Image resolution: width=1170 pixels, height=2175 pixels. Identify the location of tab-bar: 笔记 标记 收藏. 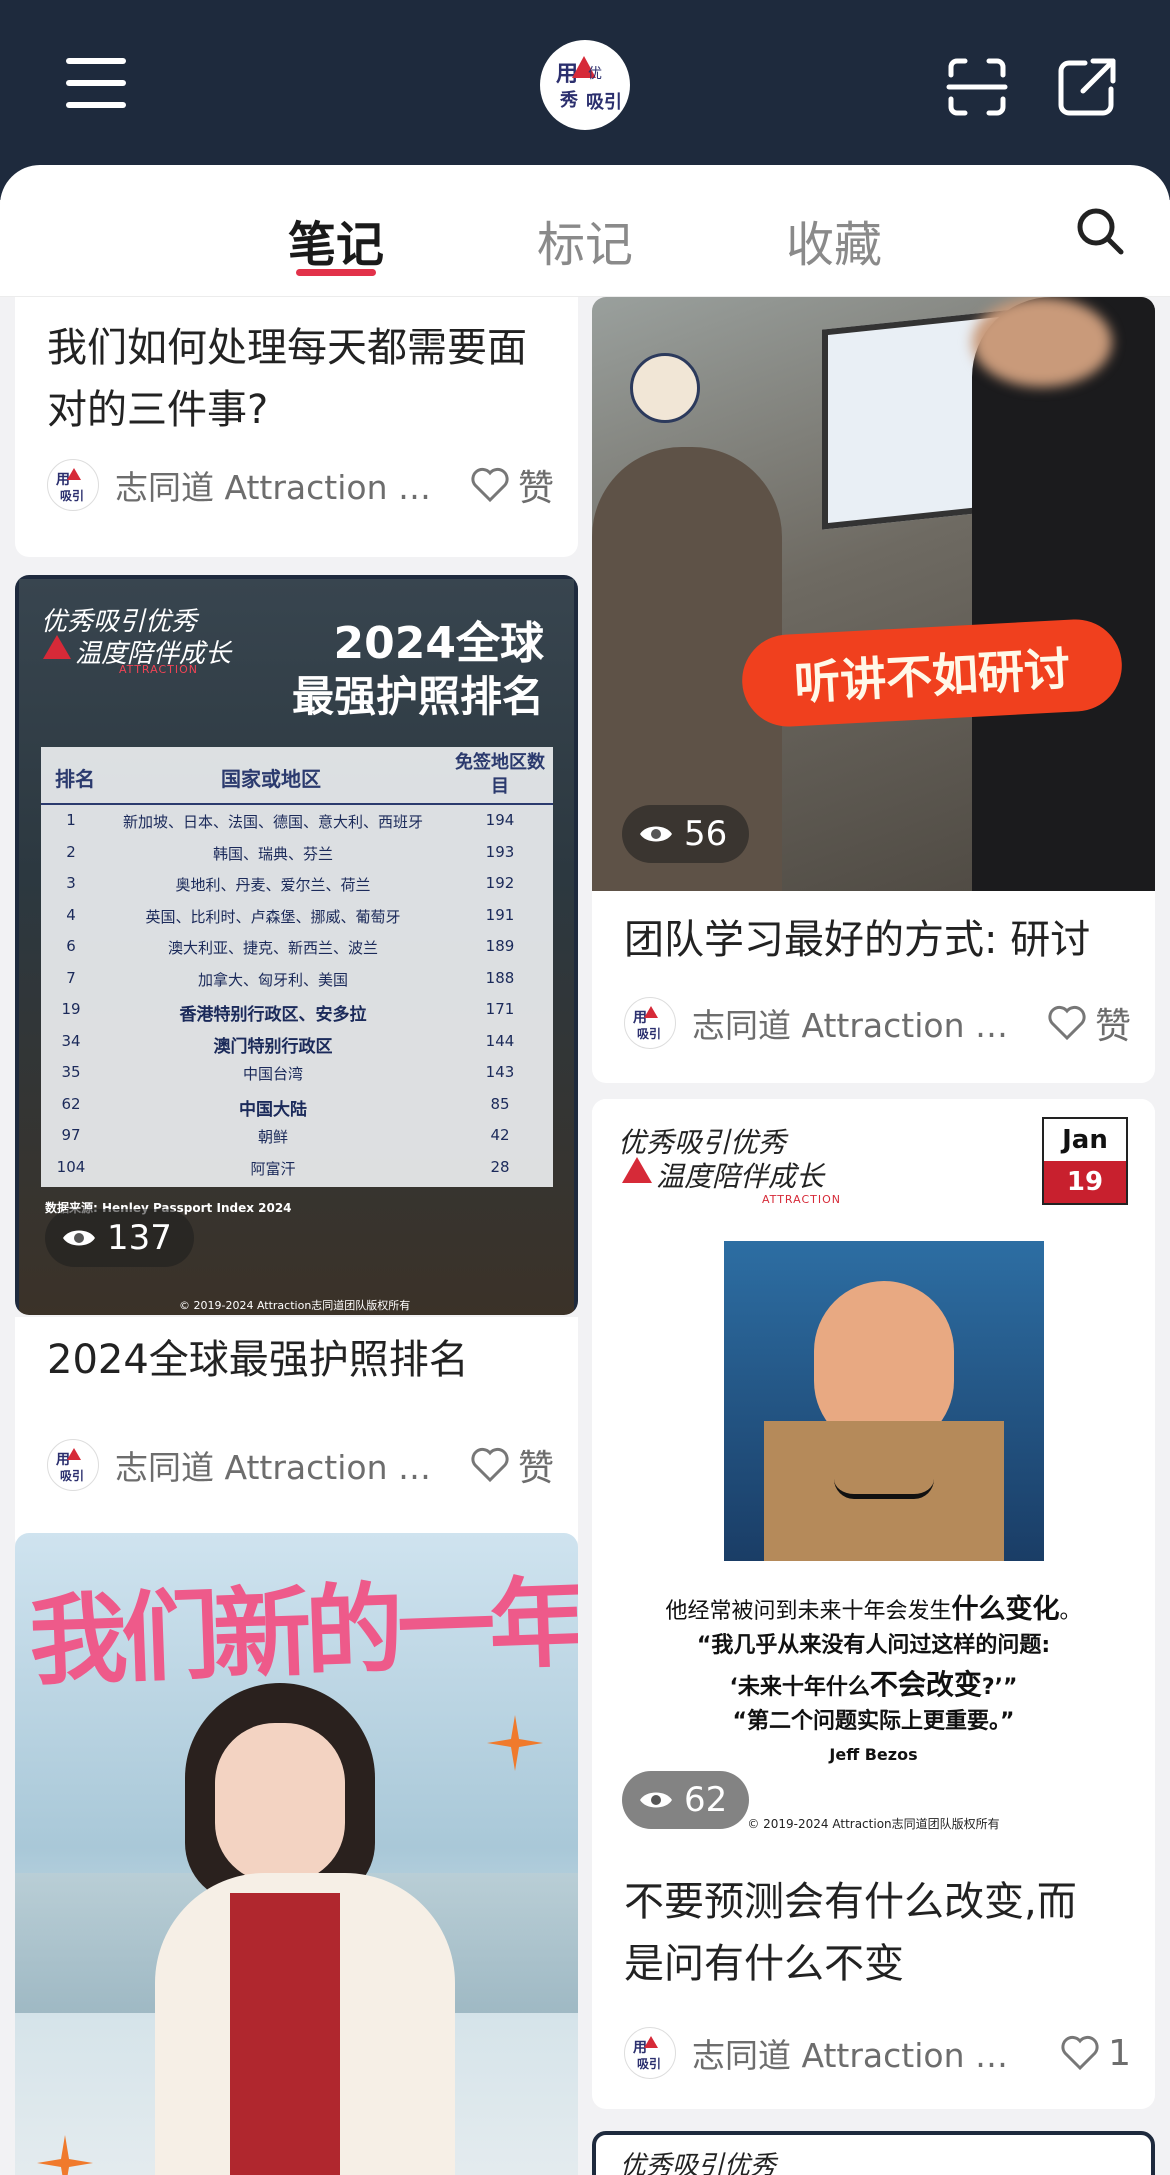
(585, 231).